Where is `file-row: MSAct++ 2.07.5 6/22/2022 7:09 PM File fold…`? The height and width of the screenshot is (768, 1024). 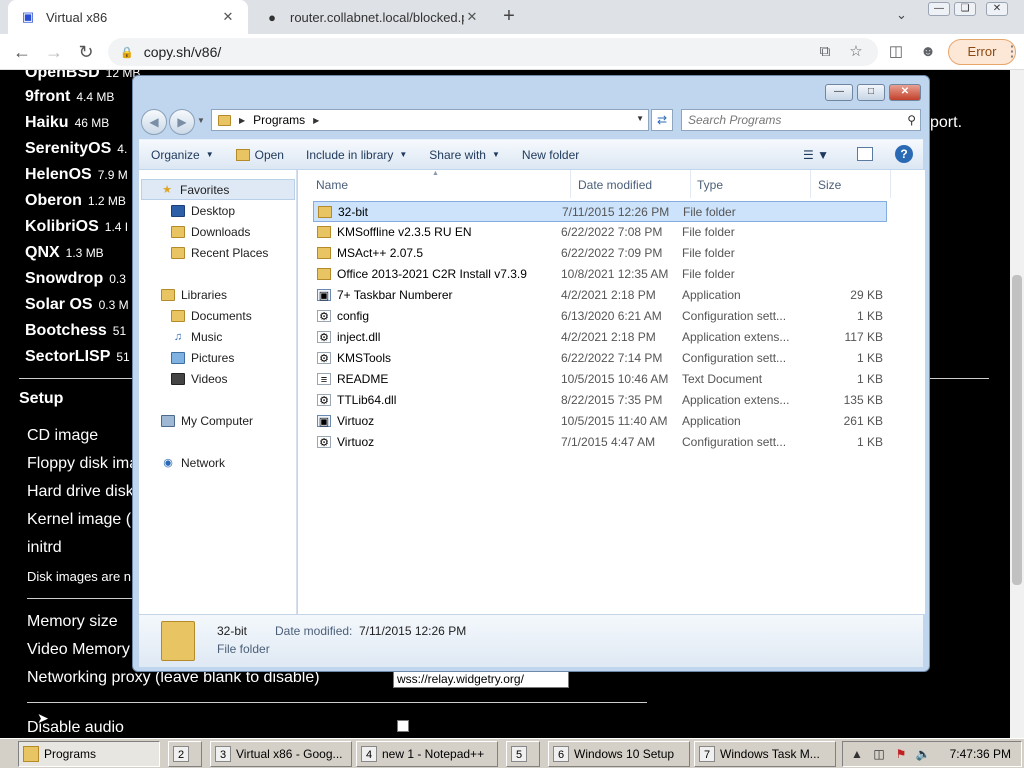 file-row: MSAct++ 2.07.5 6/22/2022 7:09 PM File fold… is located at coordinates (600, 253).